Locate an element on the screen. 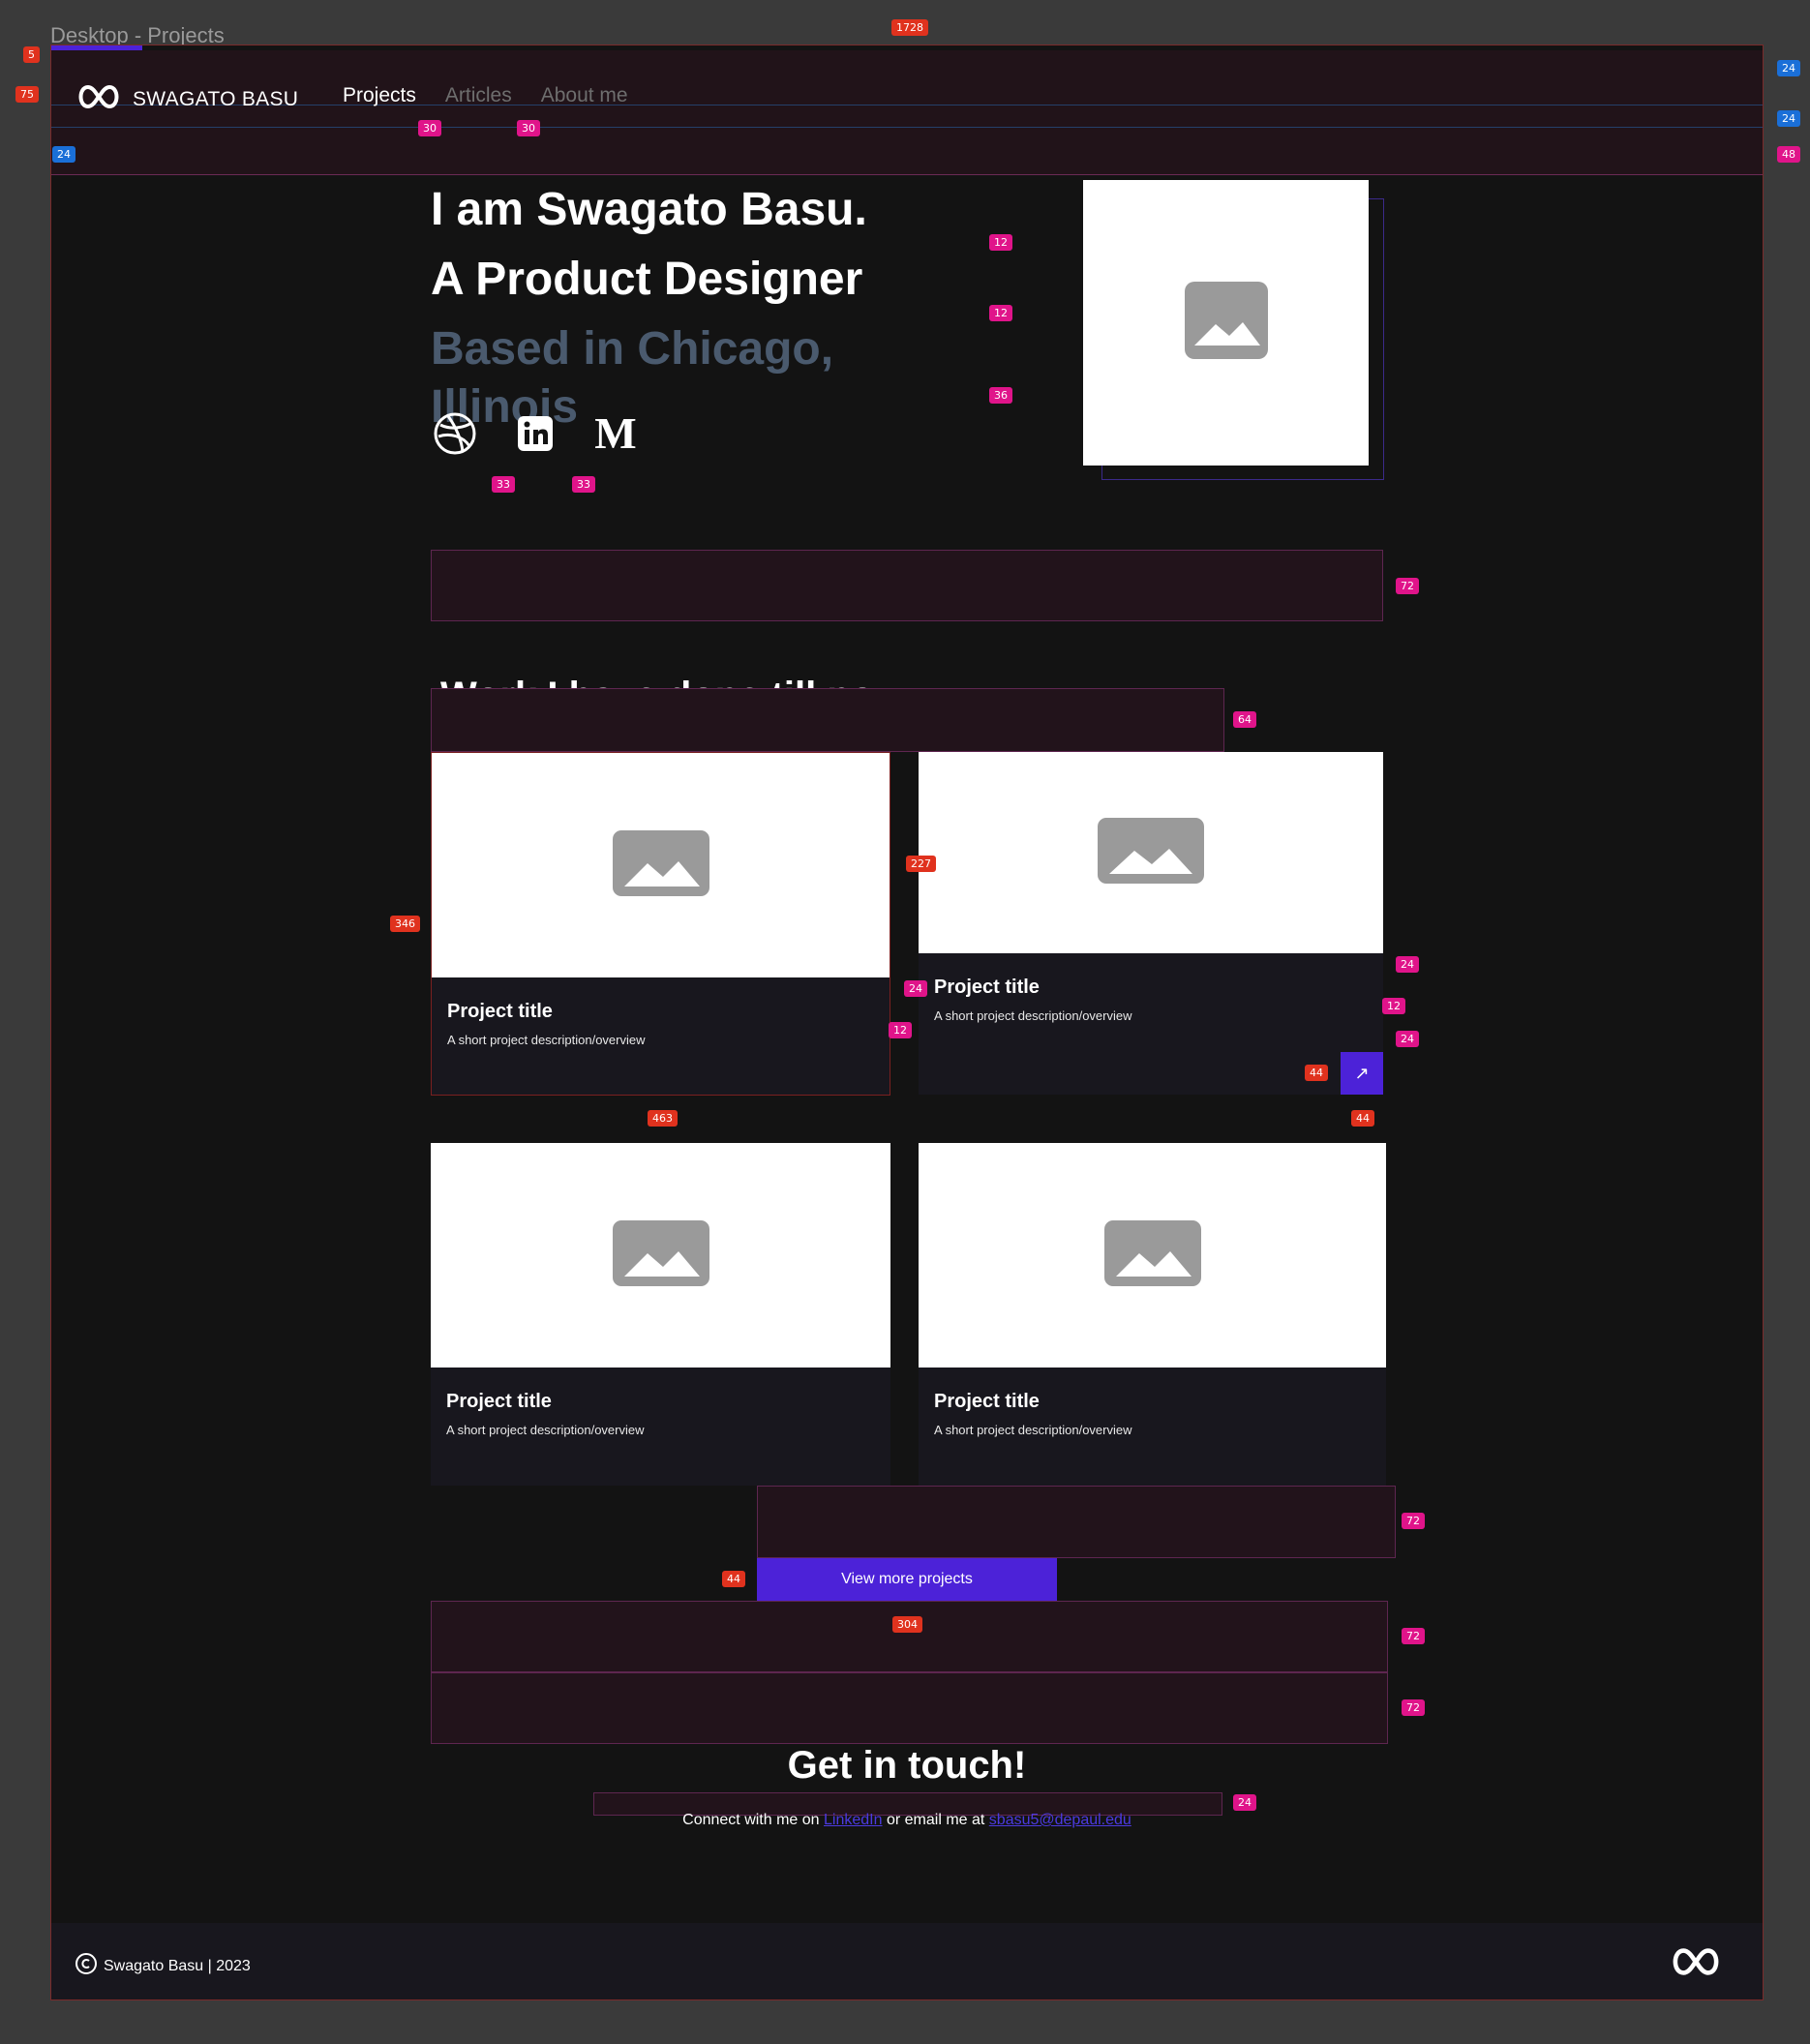 The height and width of the screenshot is (2044, 1810). linkedin-link: LinkedIn is located at coordinates (853, 1820).